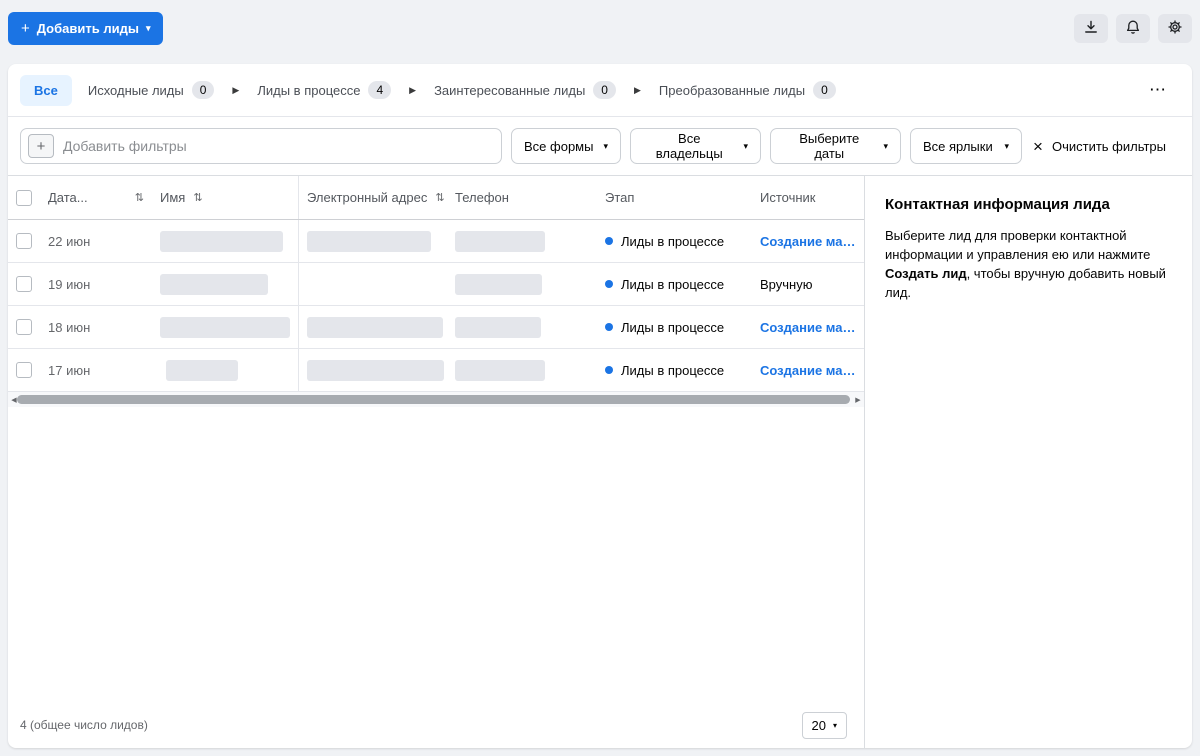  What do you see at coordinates (436, 241) in the screenshot?
I see `table-row: 22 июн Лиды в процессе Создание масок_` at bounding box center [436, 241].